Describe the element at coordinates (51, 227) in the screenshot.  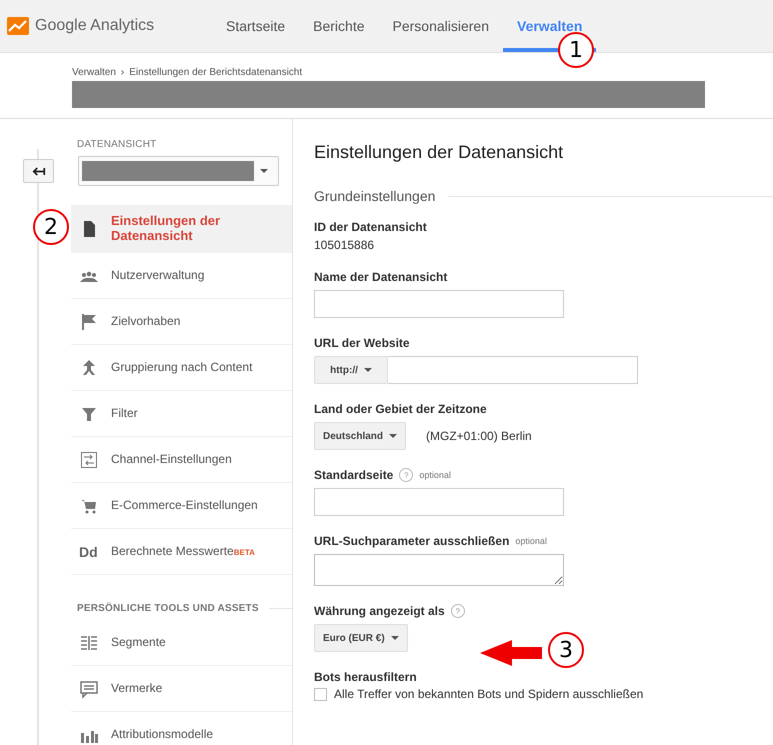
I see `annotation-number: 2` at that location.